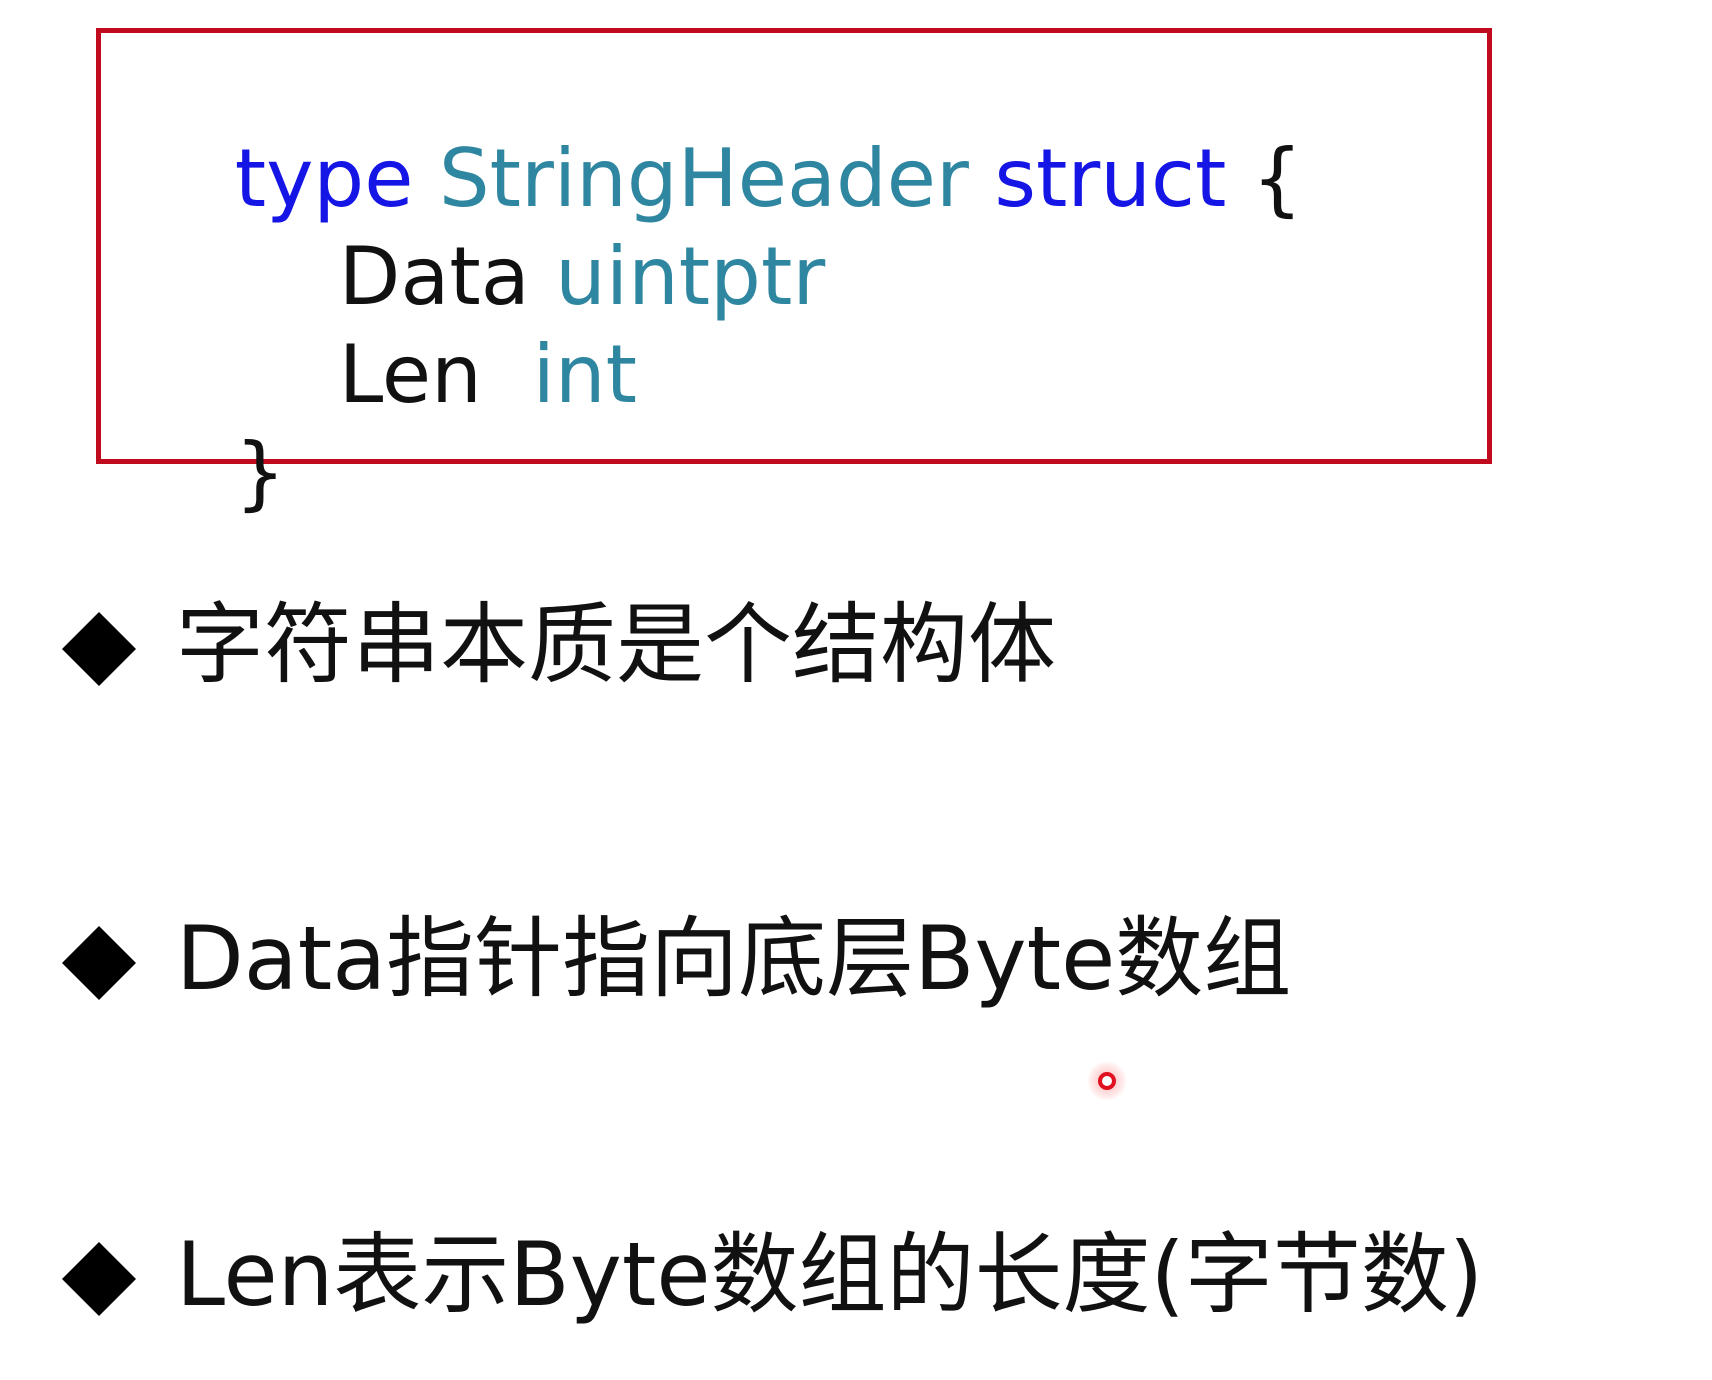 Image resolution: width=1712 pixels, height=1380 pixels. What do you see at coordinates (1110, 178) in the screenshot?
I see `keyword-struct: struct` at bounding box center [1110, 178].